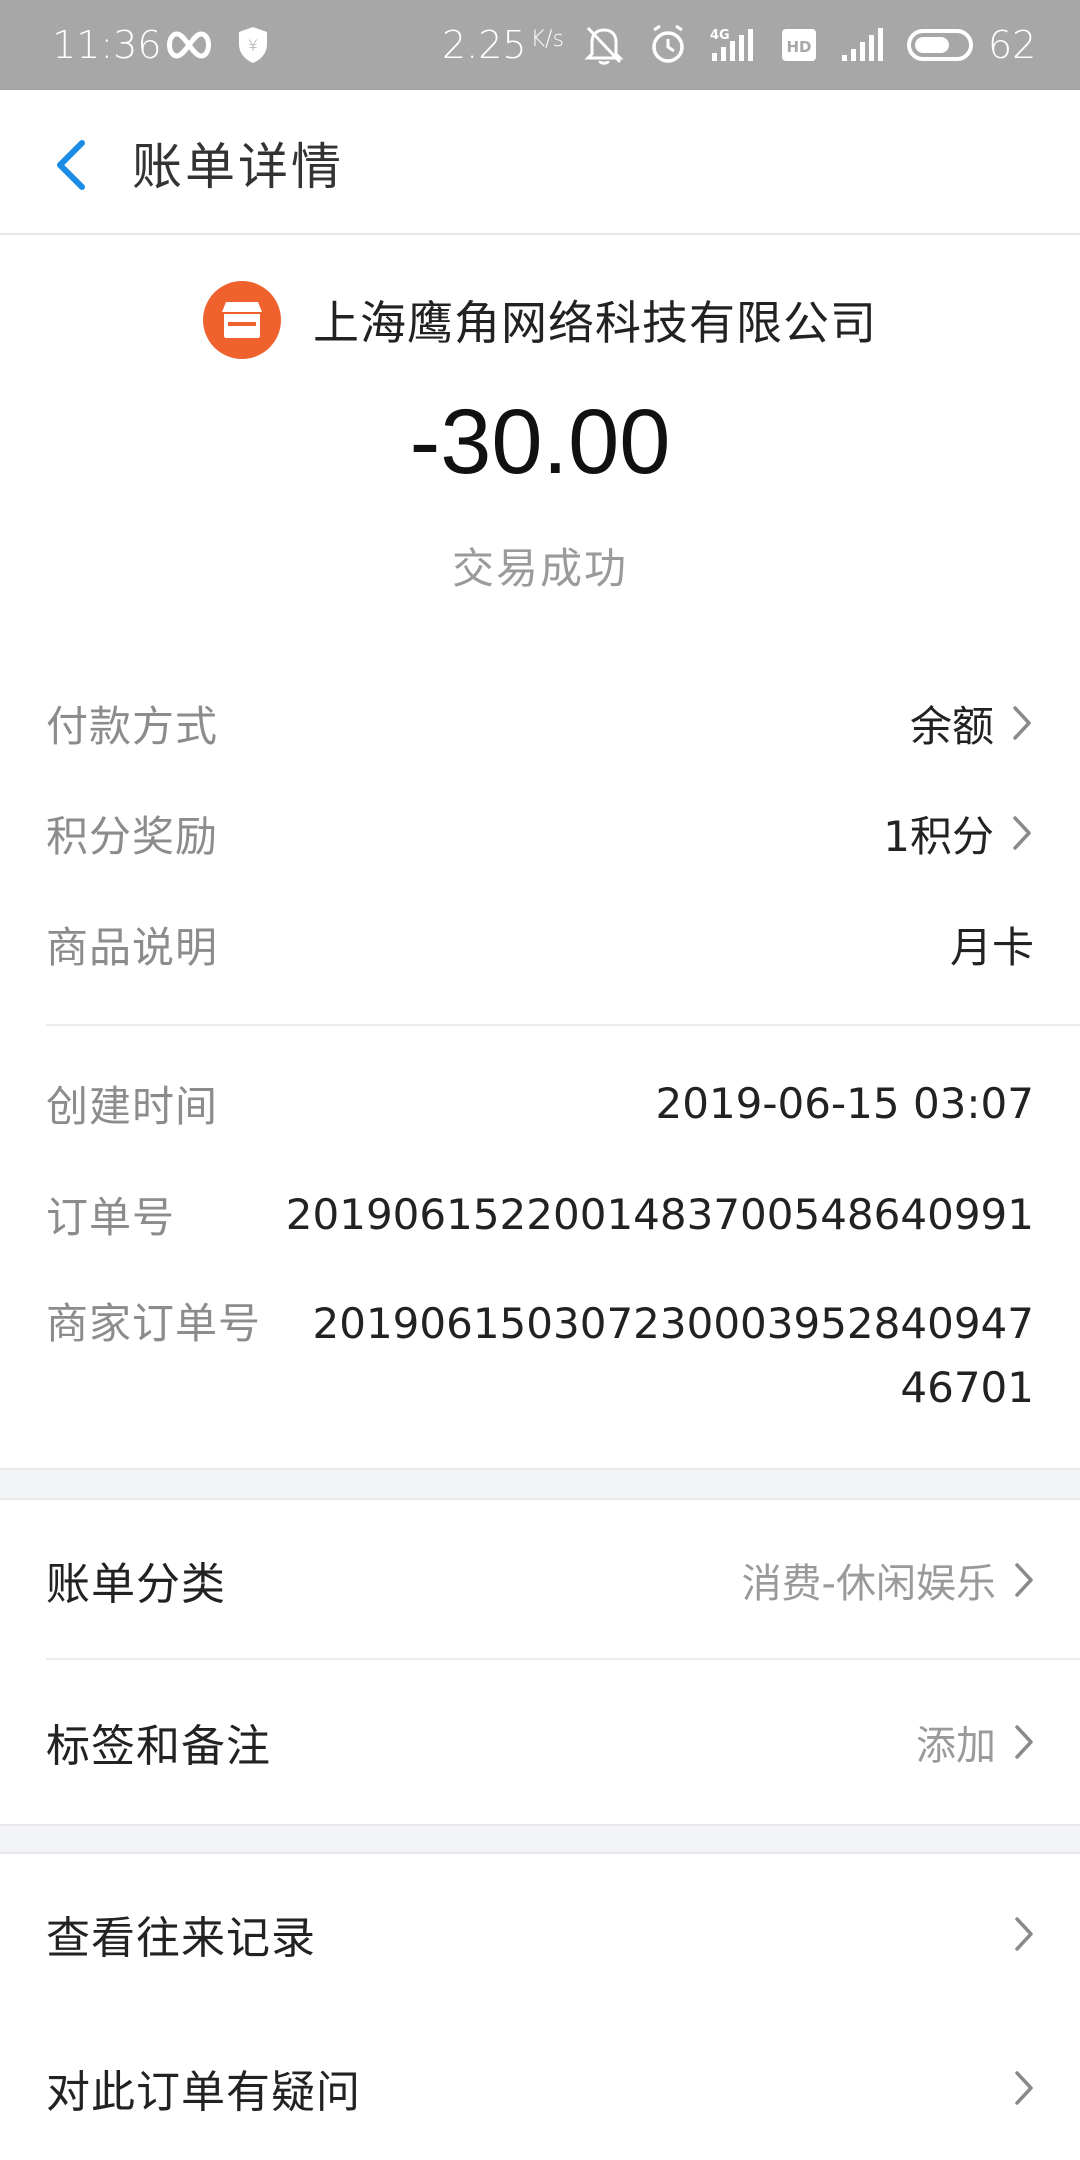  What do you see at coordinates (659, 1214) in the screenshot?
I see `order-number-value: 2019061522001483700548640991` at bounding box center [659, 1214].